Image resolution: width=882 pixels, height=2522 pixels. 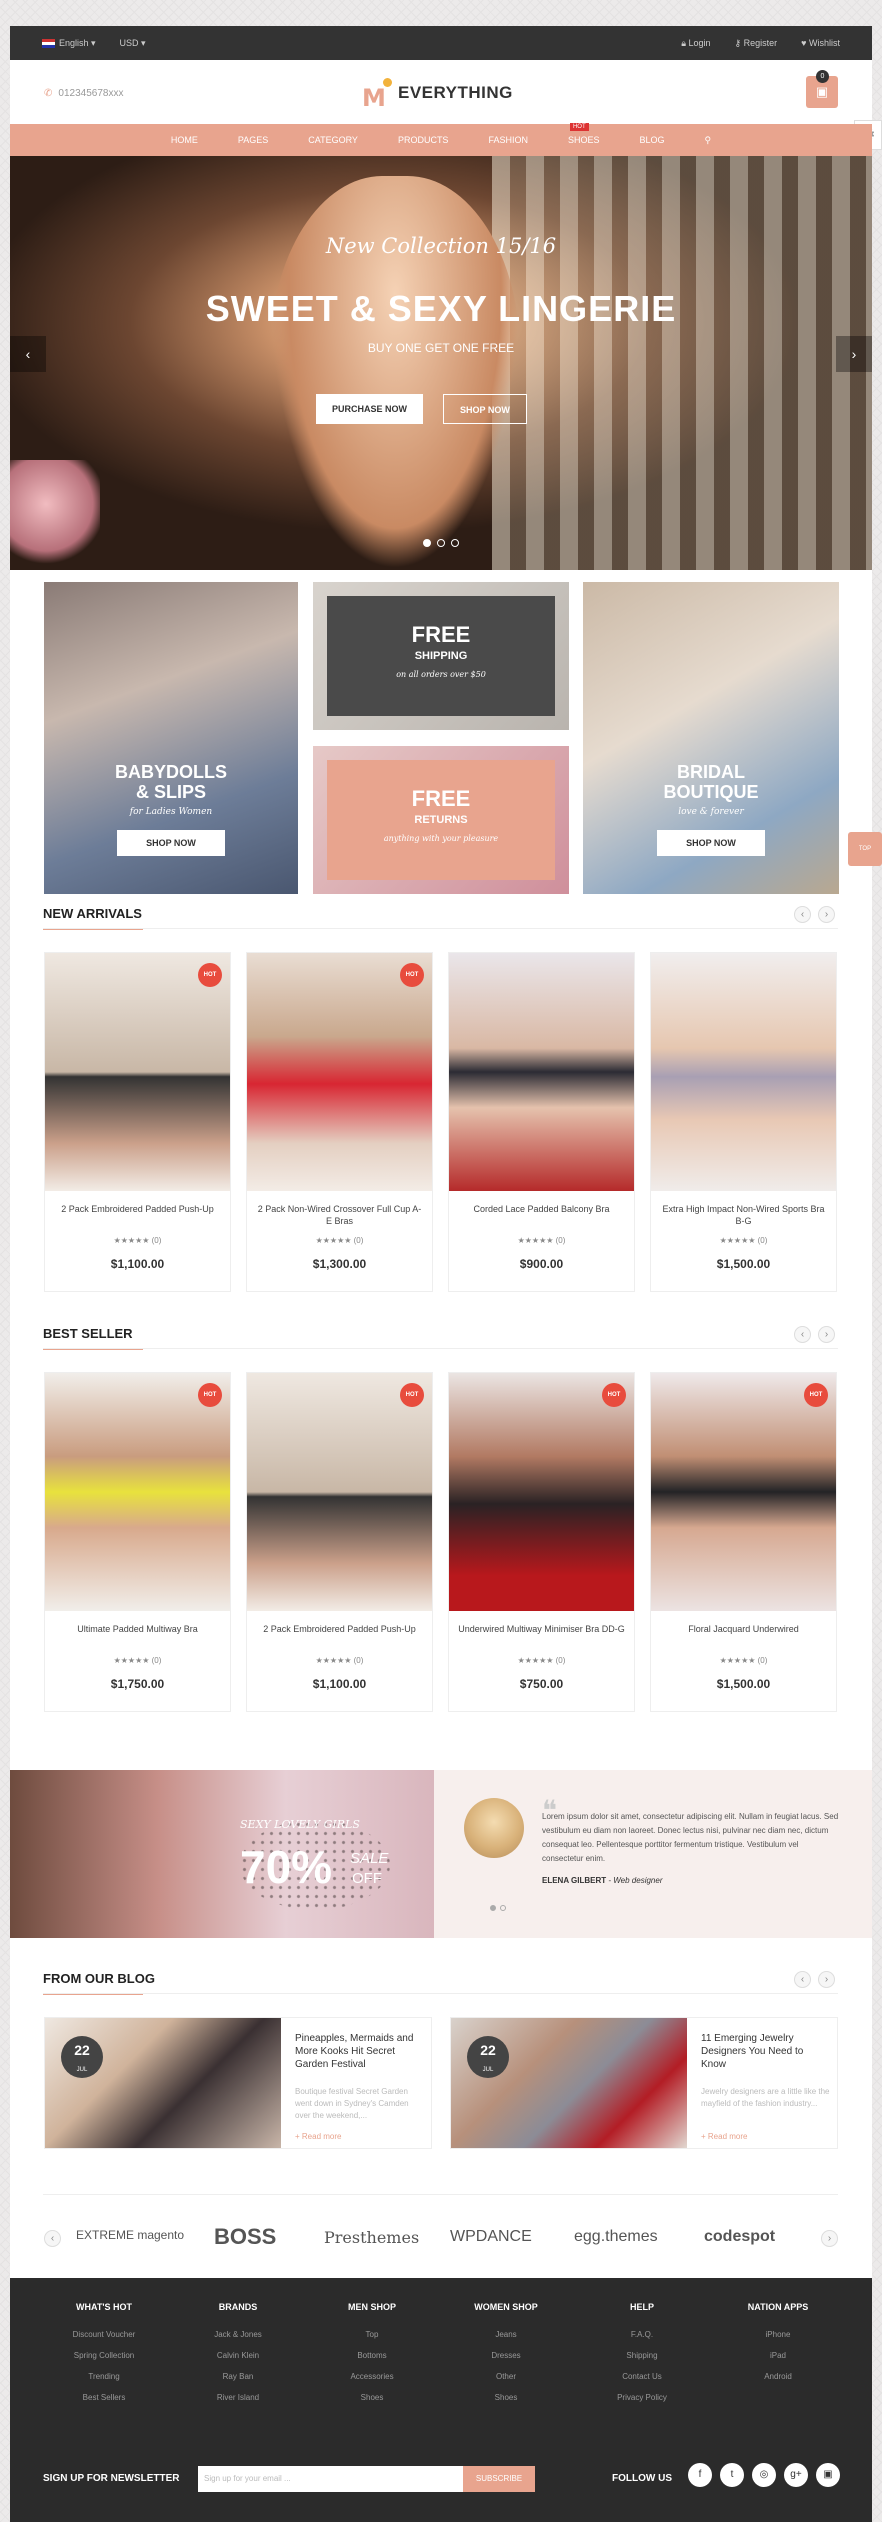 I want to click on currency-select: USD ▾, so click(x=133, y=43).